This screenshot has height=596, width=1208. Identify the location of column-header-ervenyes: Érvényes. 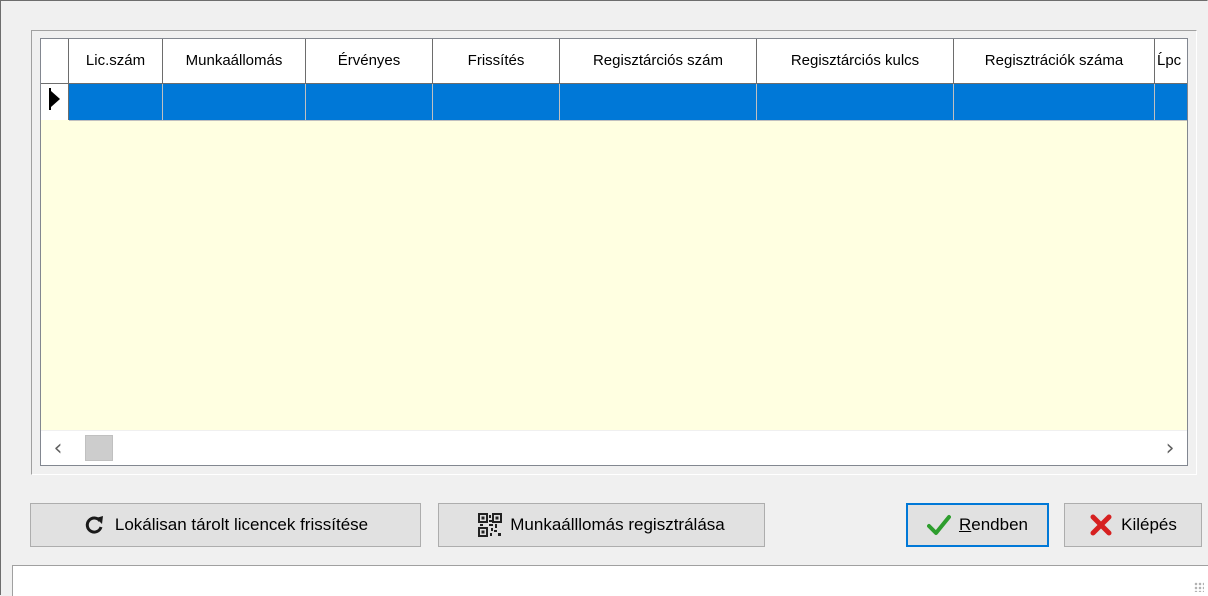
(369, 61).